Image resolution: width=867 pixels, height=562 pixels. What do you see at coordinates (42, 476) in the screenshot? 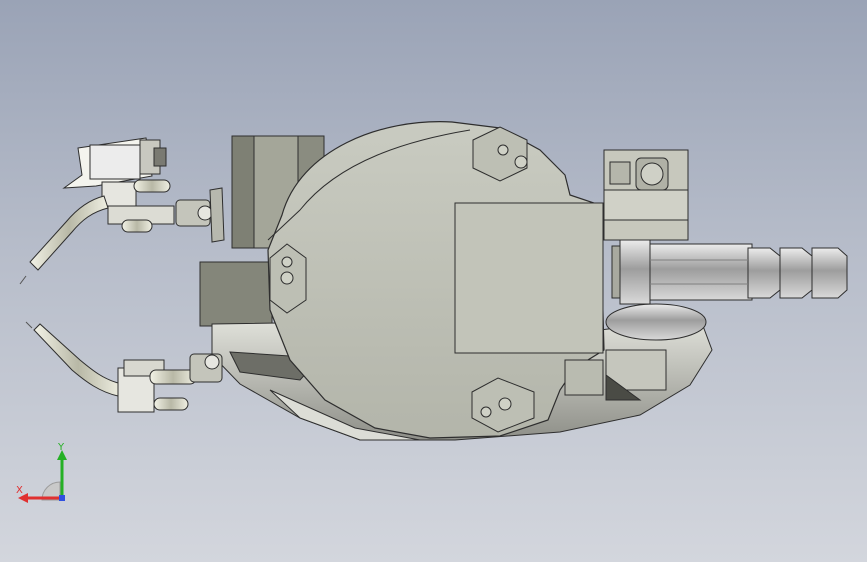
I see `coordinate-triad` at bounding box center [42, 476].